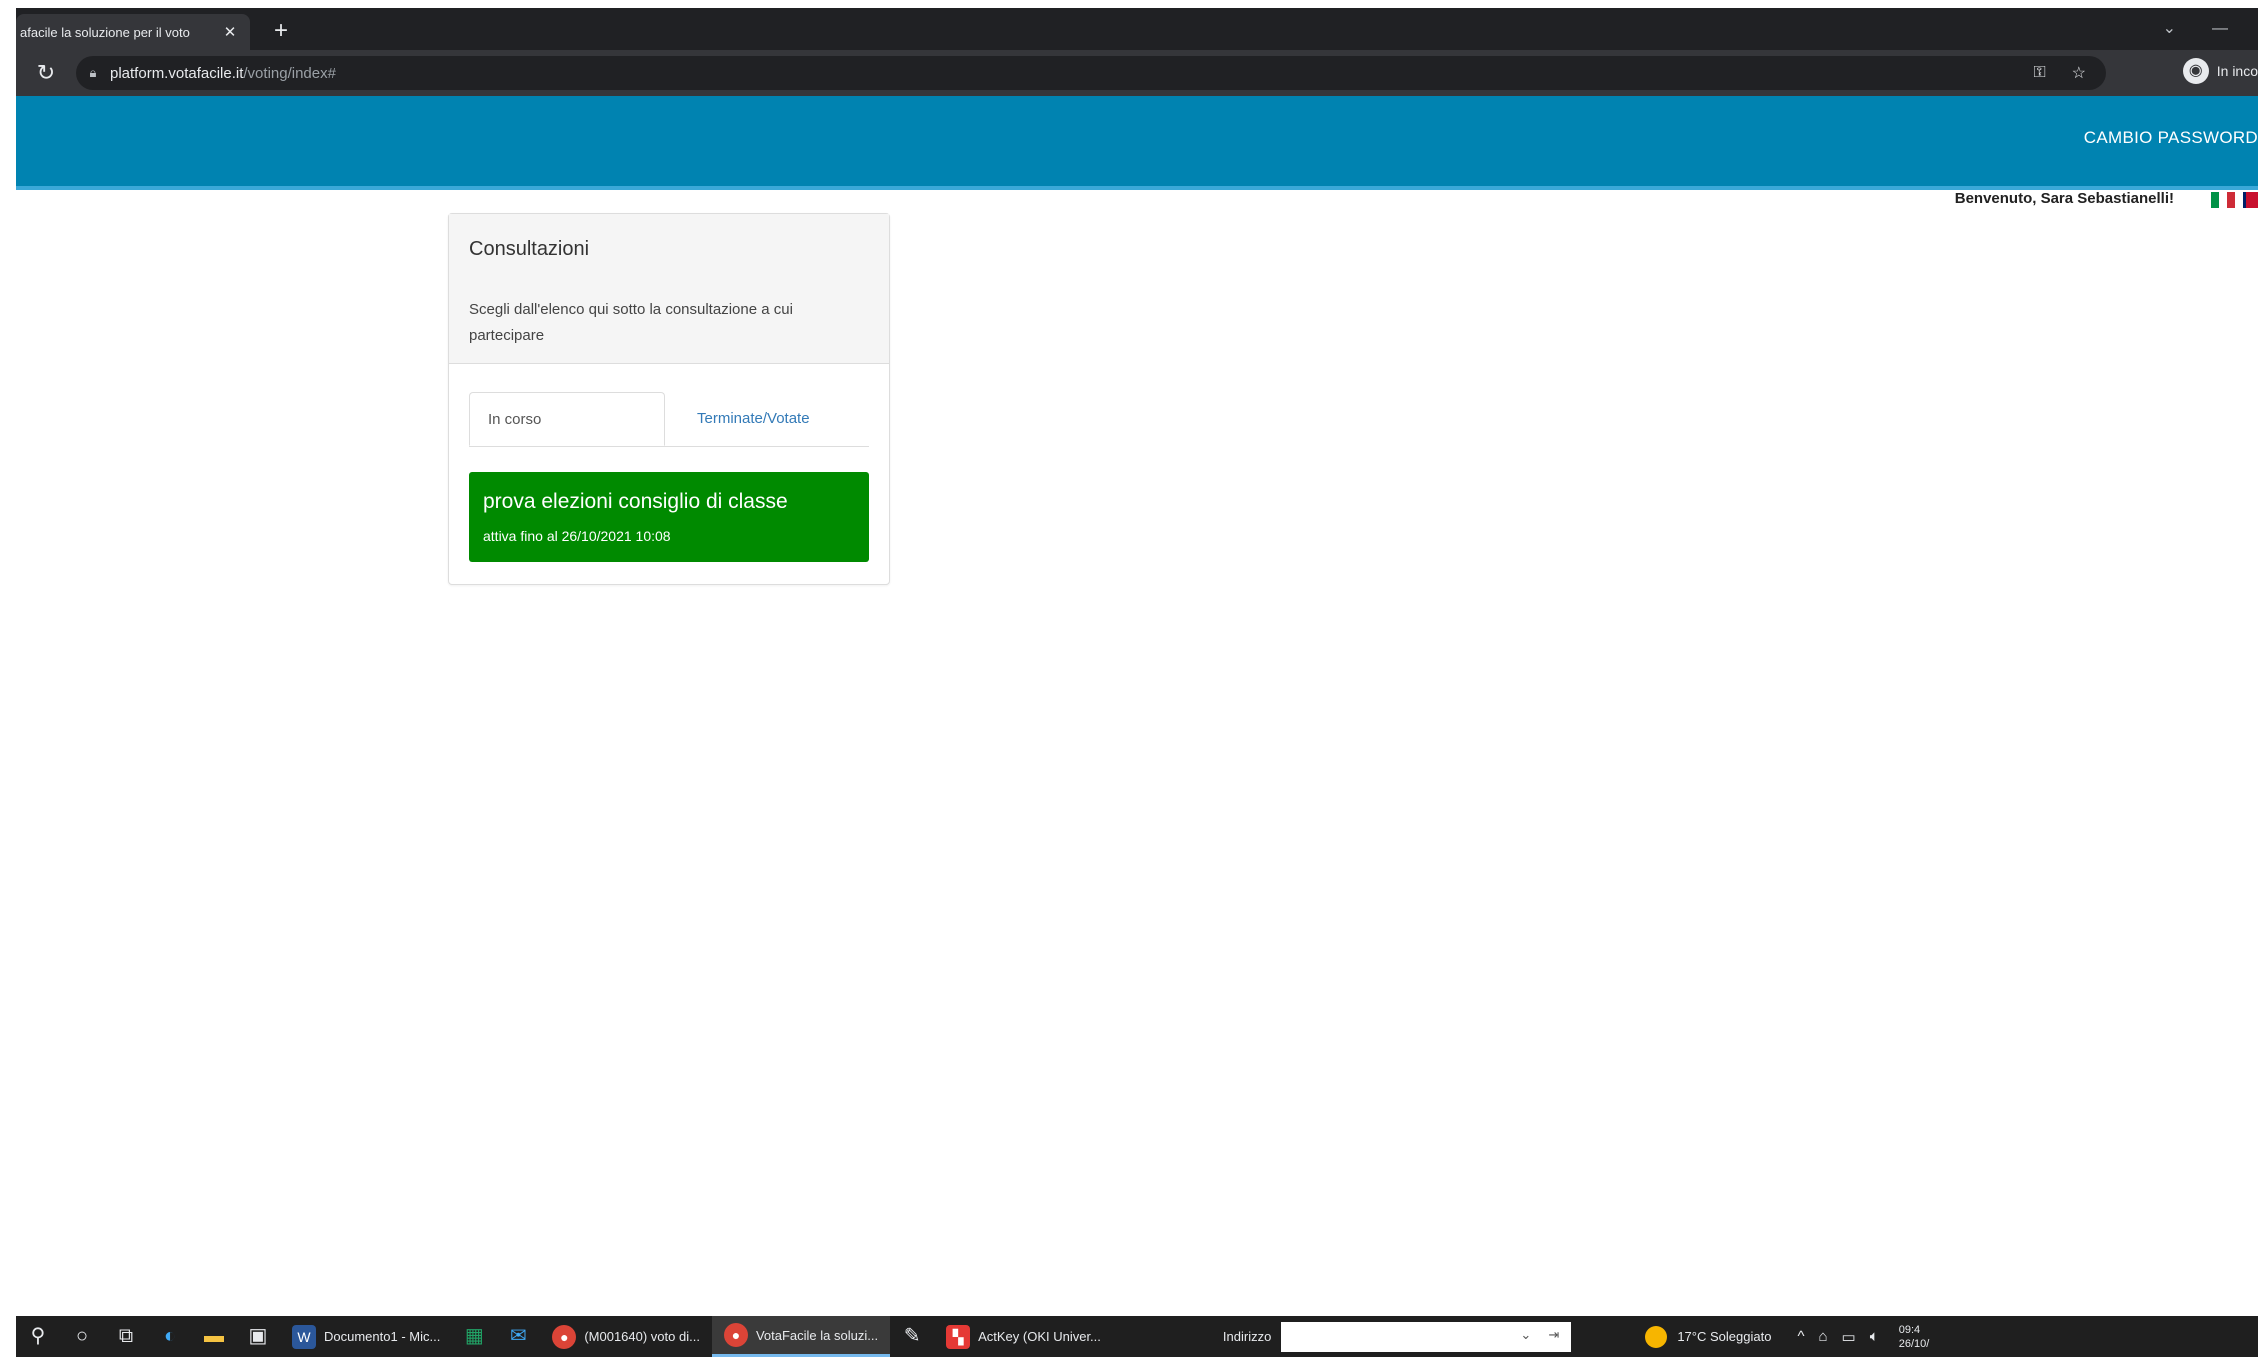 This screenshot has width=2258, height=1357. I want to click on task-view-icon: ⧉, so click(126, 1336).